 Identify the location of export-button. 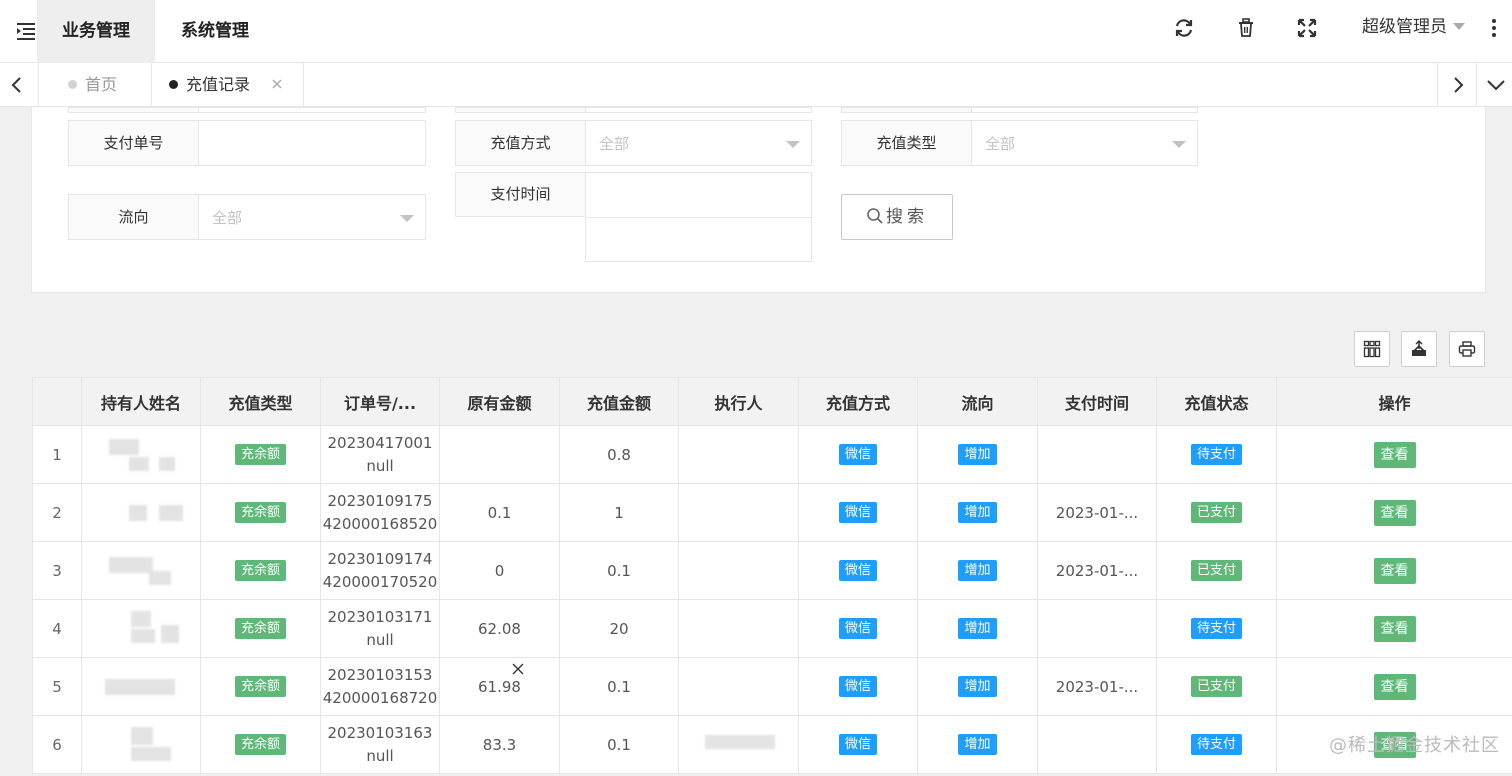
(1419, 349).